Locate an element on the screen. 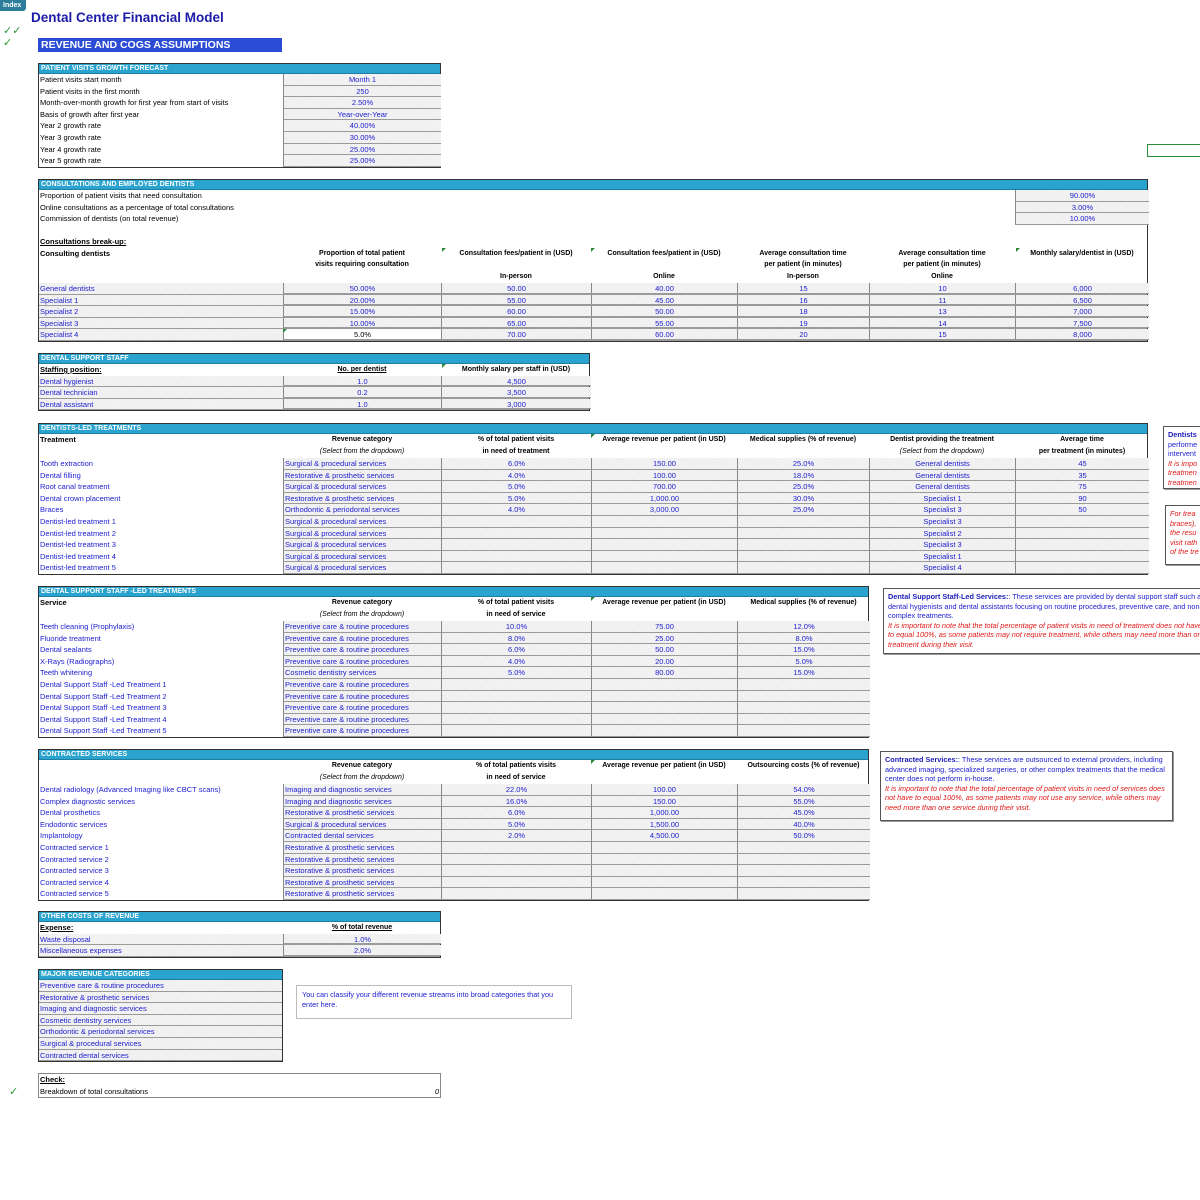 The width and height of the screenshot is (1200, 1200). service-name-input: Dental Support Staff -Led Treatment 4 is located at coordinates (161, 720).